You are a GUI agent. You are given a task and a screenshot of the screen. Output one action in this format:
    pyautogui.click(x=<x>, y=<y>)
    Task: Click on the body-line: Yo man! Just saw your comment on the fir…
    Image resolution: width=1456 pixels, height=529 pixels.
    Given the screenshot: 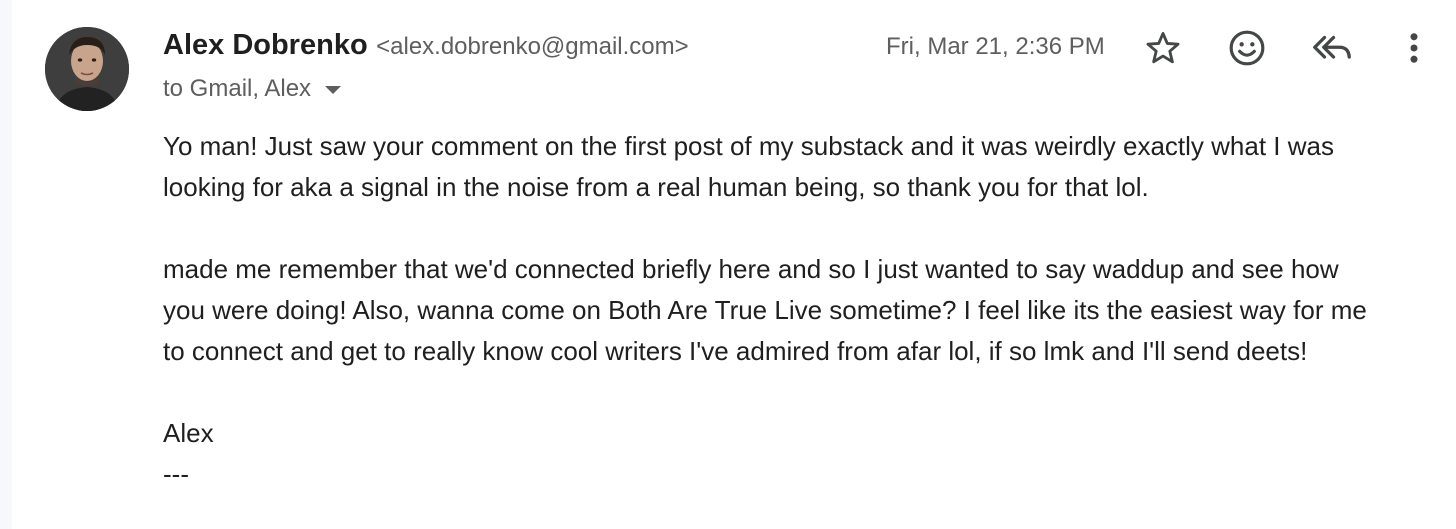 What is the action you would take?
    pyautogui.click(x=748, y=146)
    